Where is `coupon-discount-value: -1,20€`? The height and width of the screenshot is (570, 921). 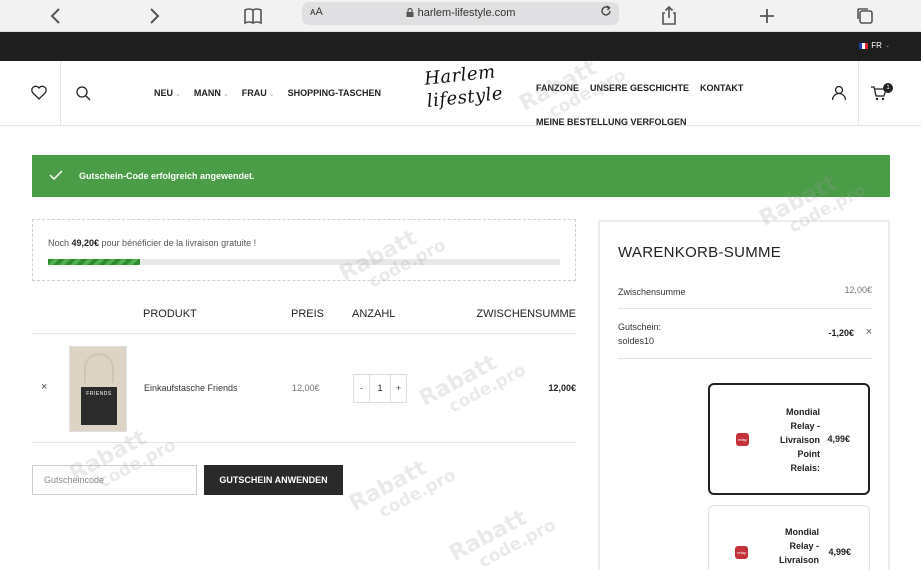
coupon-discount-value: -1,20€ is located at coordinates (841, 333).